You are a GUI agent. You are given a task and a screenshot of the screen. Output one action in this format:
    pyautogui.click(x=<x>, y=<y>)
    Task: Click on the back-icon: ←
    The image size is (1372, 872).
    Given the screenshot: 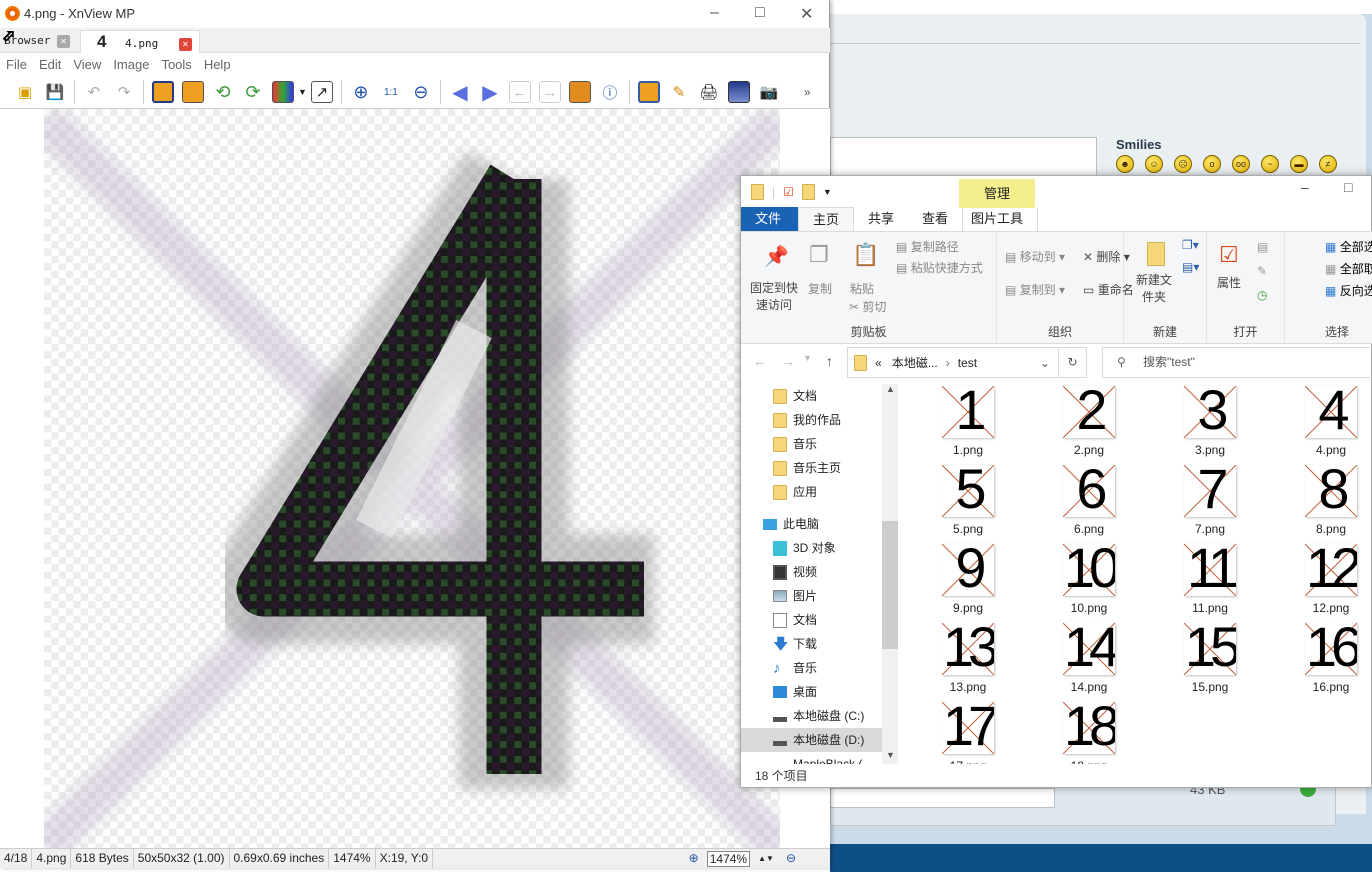 What is the action you would take?
    pyautogui.click(x=760, y=361)
    